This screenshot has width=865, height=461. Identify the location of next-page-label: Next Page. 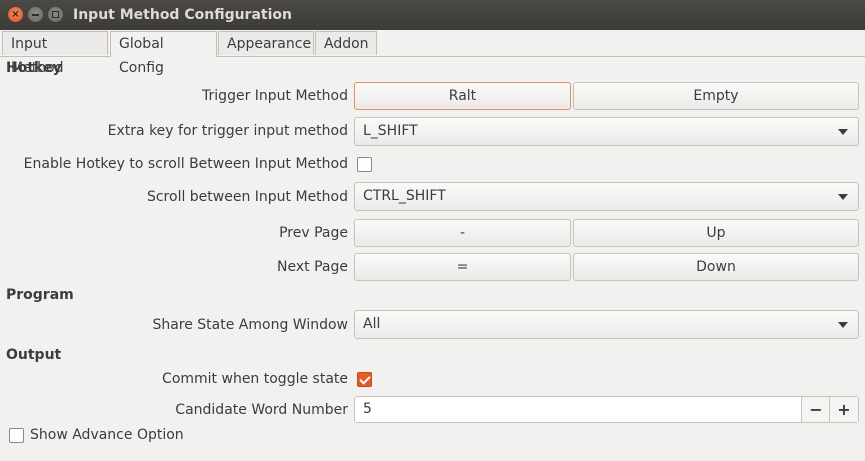
(312, 267).